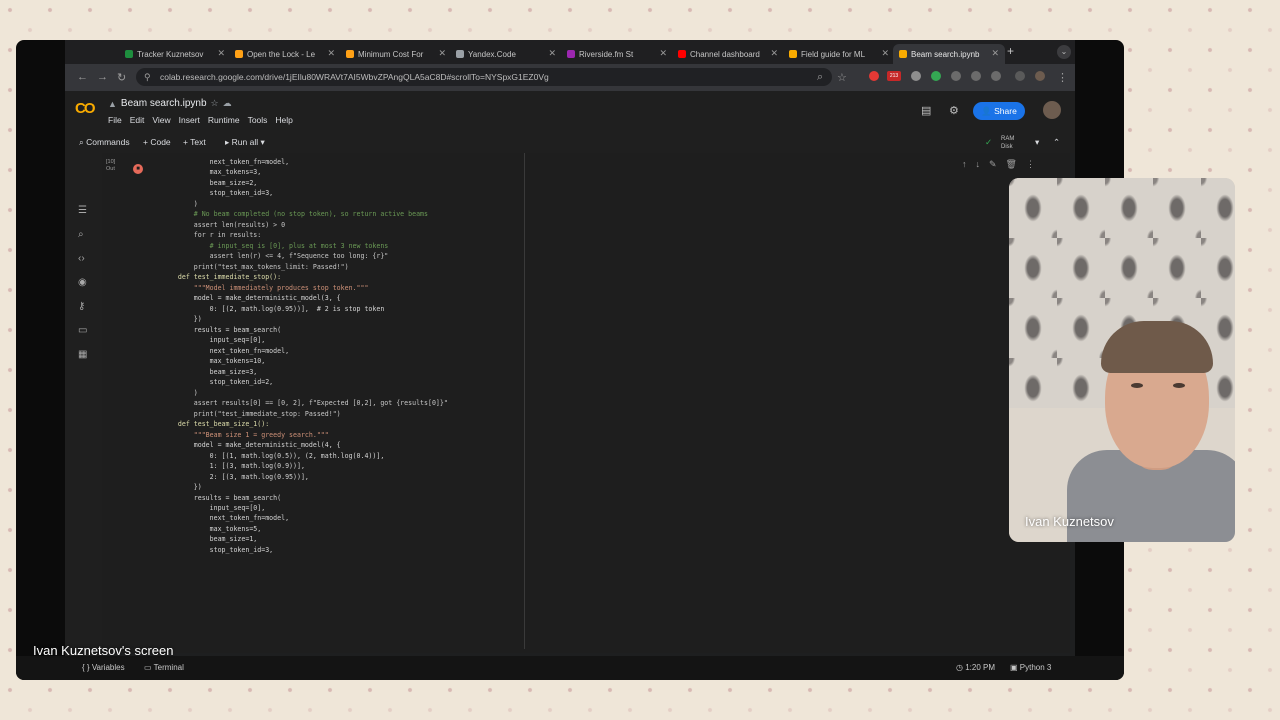 The image size is (1280, 720). I want to click on code-line: stop_token_id=3,, so click(218, 549).